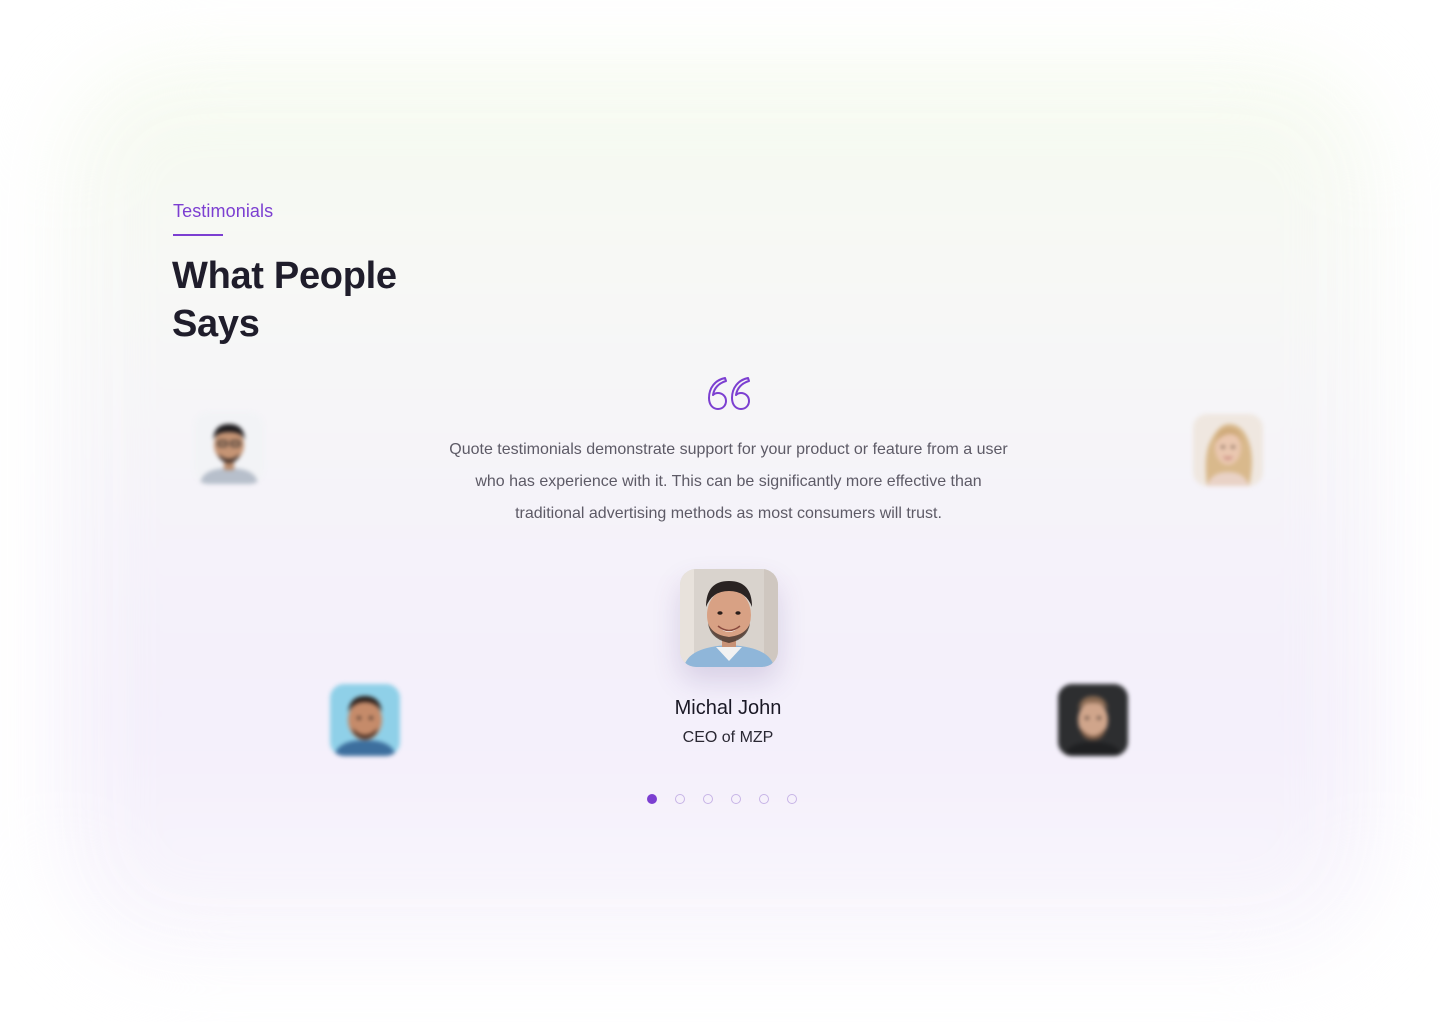 The image size is (1440, 1022). What do you see at coordinates (223, 211) in the screenshot?
I see `section-eyebrow: Testimonials` at bounding box center [223, 211].